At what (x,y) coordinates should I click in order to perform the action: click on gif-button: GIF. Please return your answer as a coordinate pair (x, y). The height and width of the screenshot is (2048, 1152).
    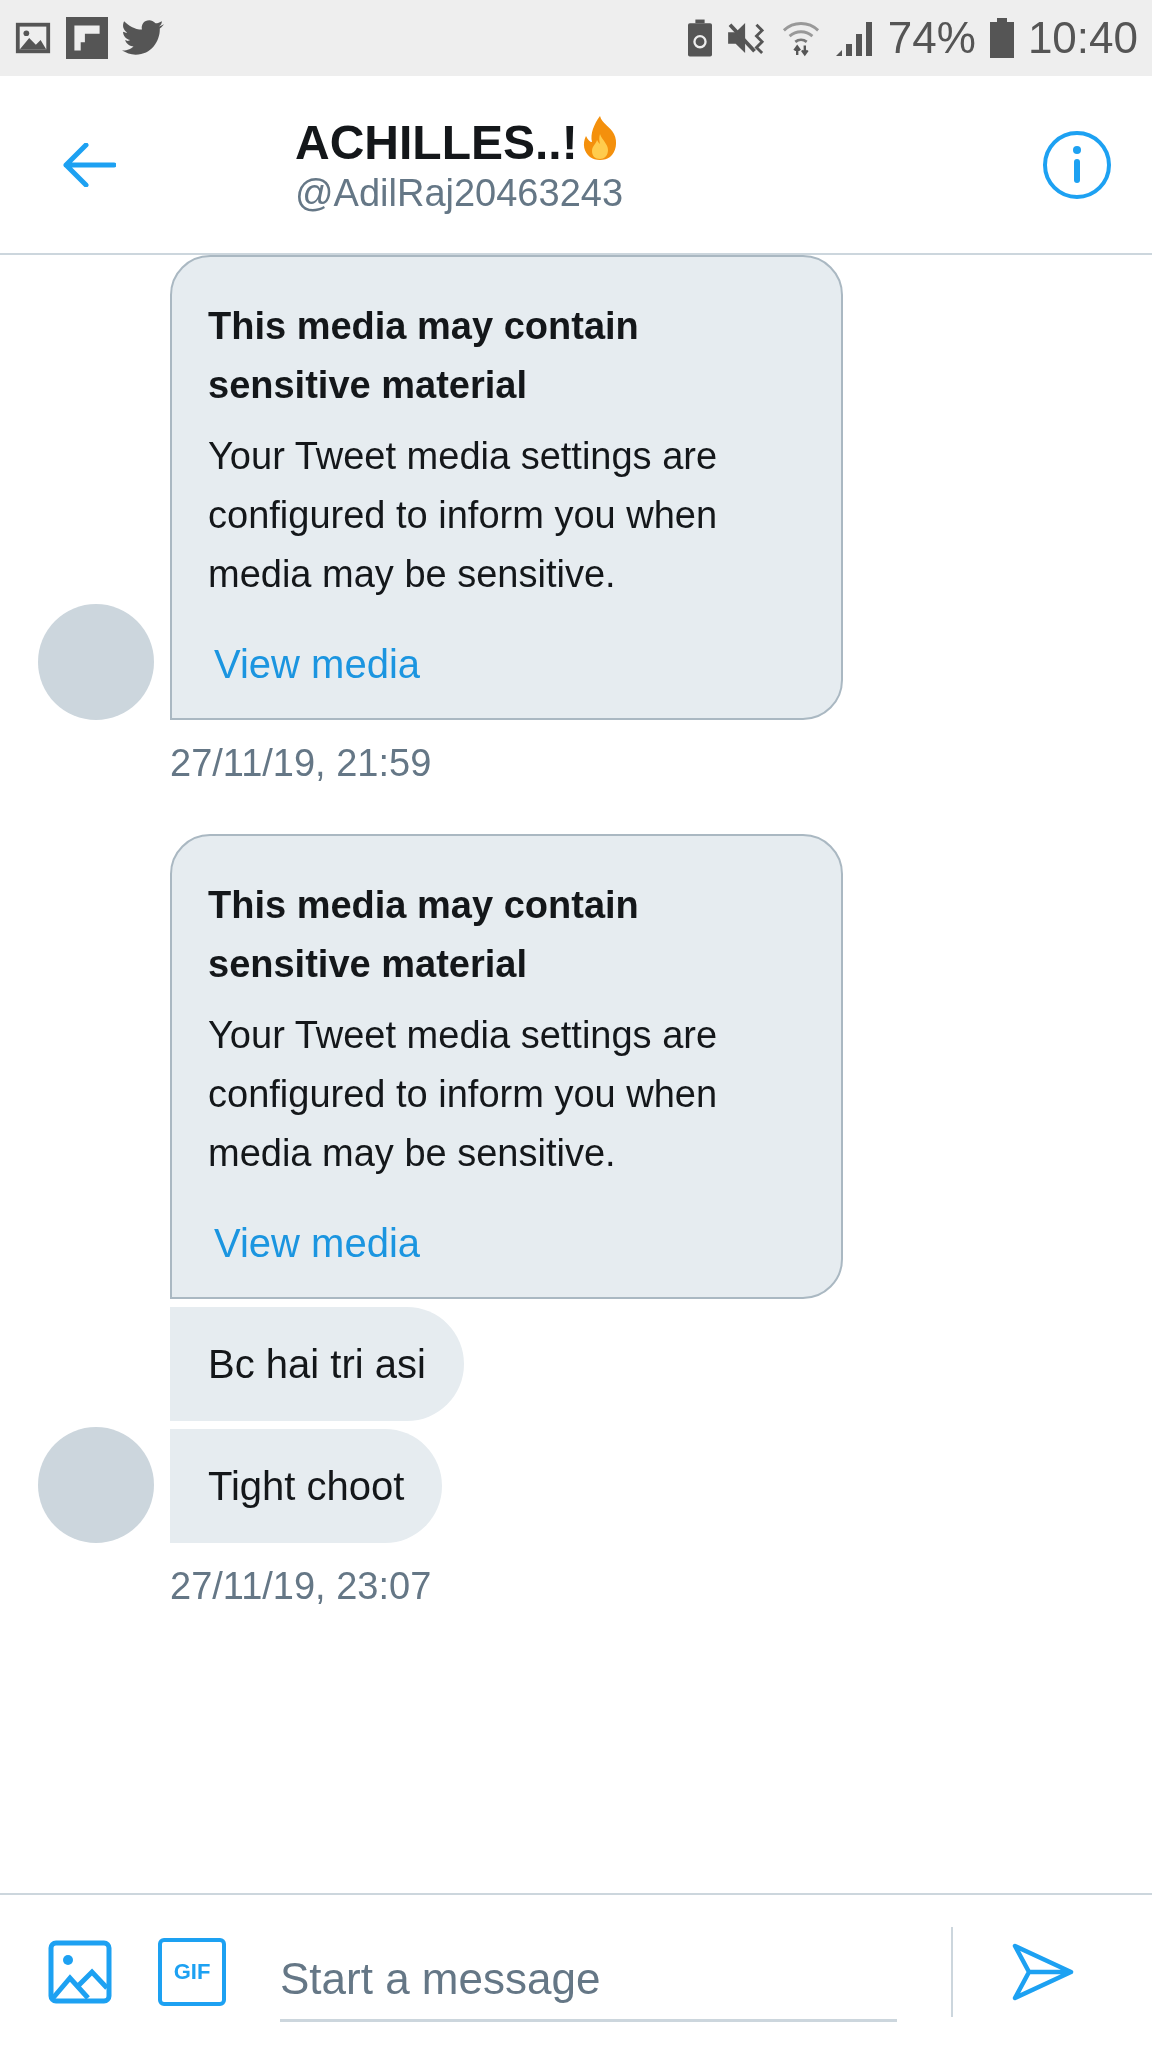
    Looking at the image, I should click on (192, 1971).